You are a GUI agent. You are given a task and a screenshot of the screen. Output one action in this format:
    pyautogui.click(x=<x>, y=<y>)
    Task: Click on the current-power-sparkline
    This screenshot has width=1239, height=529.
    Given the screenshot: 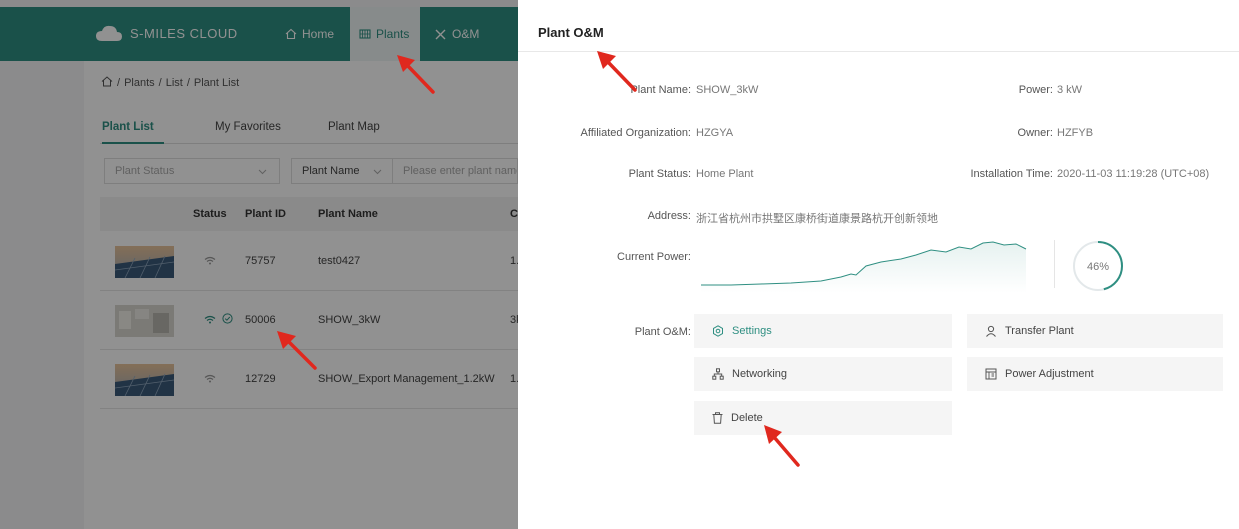 What is the action you would take?
    pyautogui.click(x=866, y=265)
    